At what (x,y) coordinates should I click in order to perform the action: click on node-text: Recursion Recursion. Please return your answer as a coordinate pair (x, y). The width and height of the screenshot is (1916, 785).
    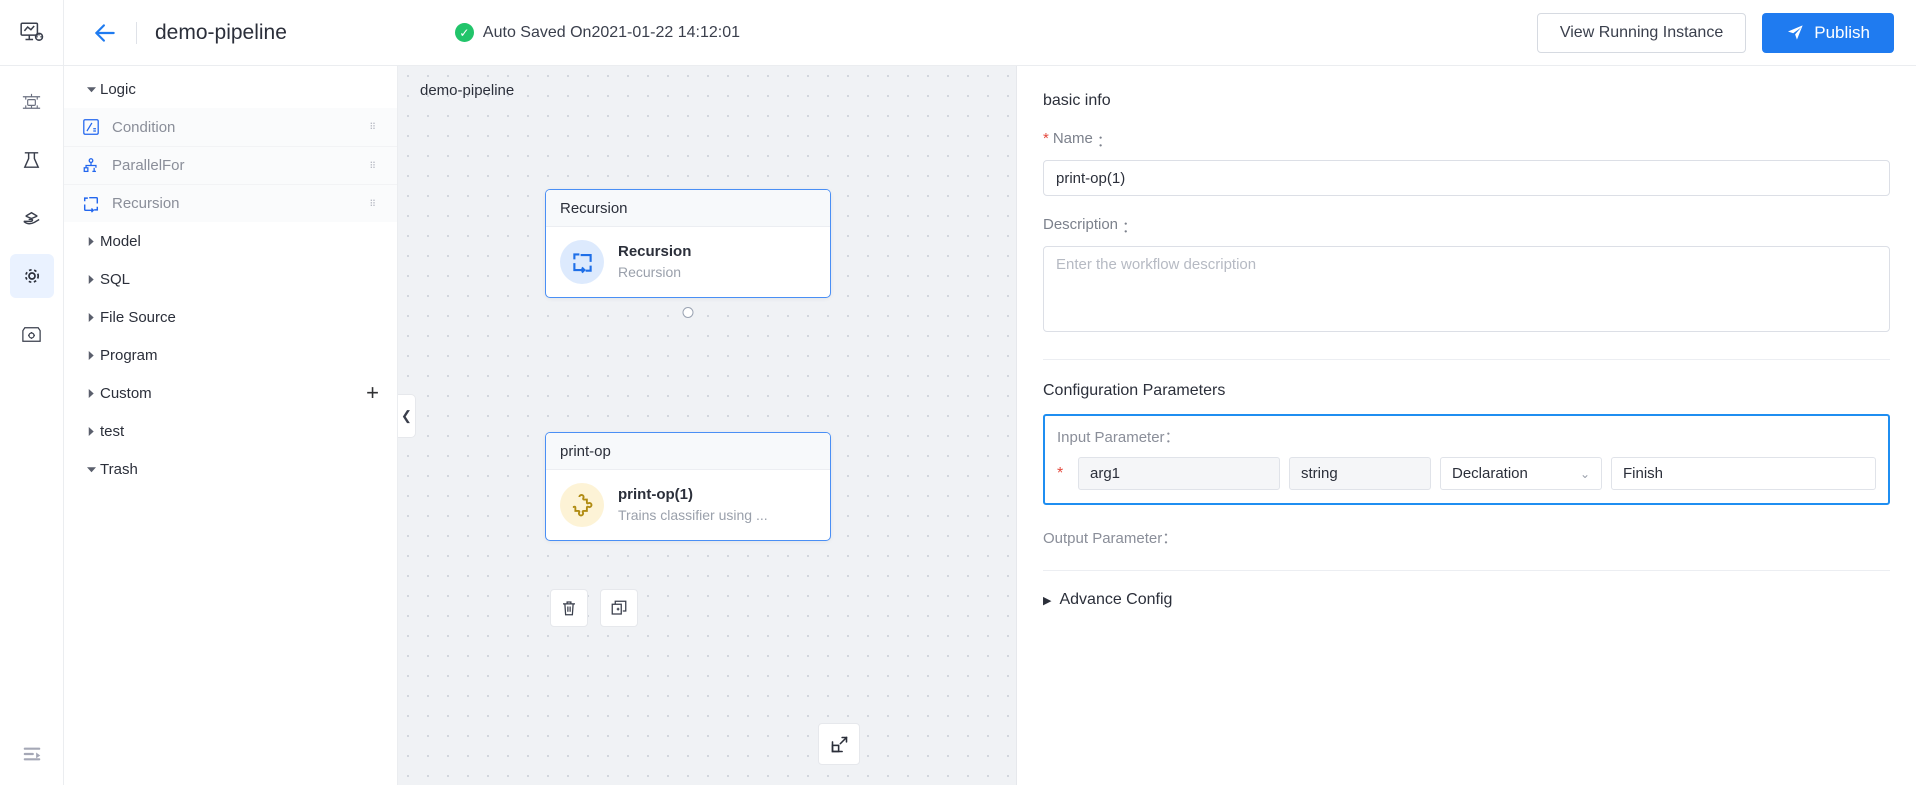
    Looking at the image, I should click on (654, 262).